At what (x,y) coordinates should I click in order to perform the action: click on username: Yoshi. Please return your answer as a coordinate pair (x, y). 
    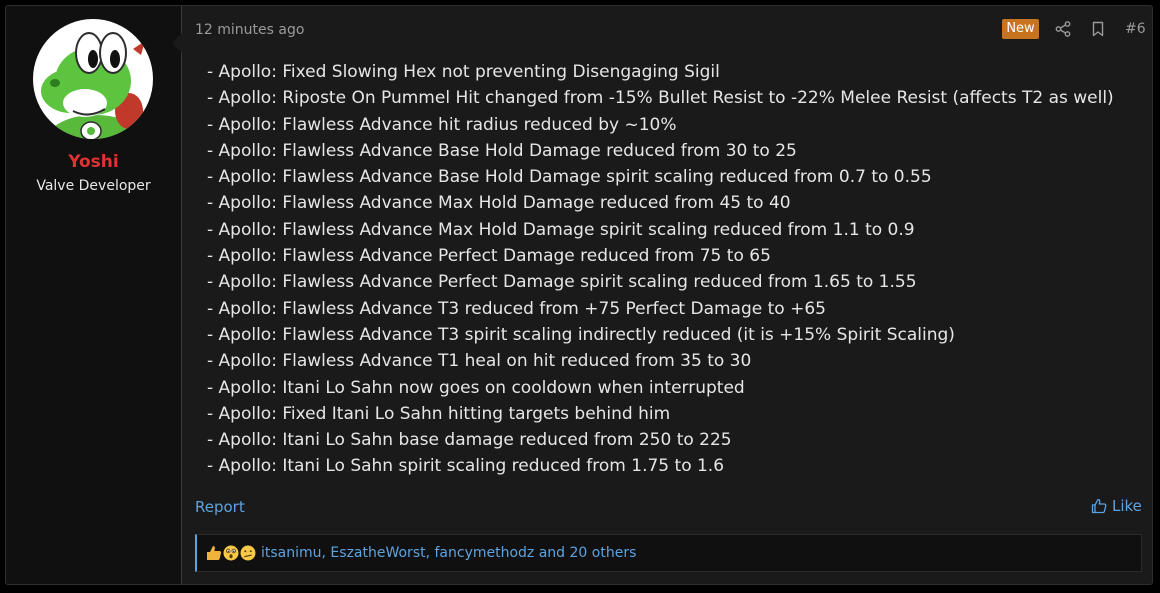
    Looking at the image, I should click on (93, 162).